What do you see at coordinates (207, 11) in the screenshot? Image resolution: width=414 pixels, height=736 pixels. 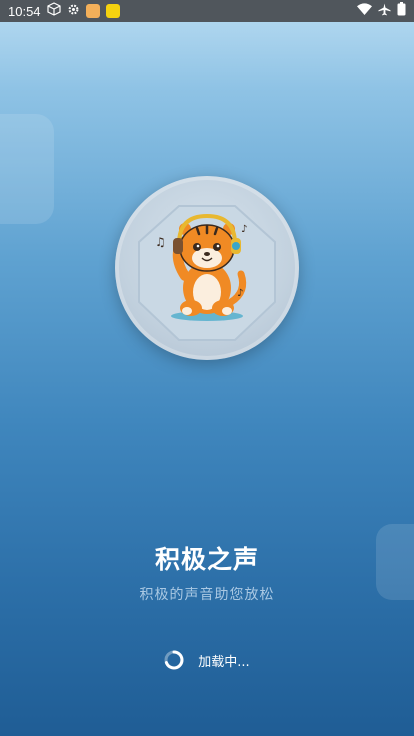 I see `status-bar: 10:54` at bounding box center [207, 11].